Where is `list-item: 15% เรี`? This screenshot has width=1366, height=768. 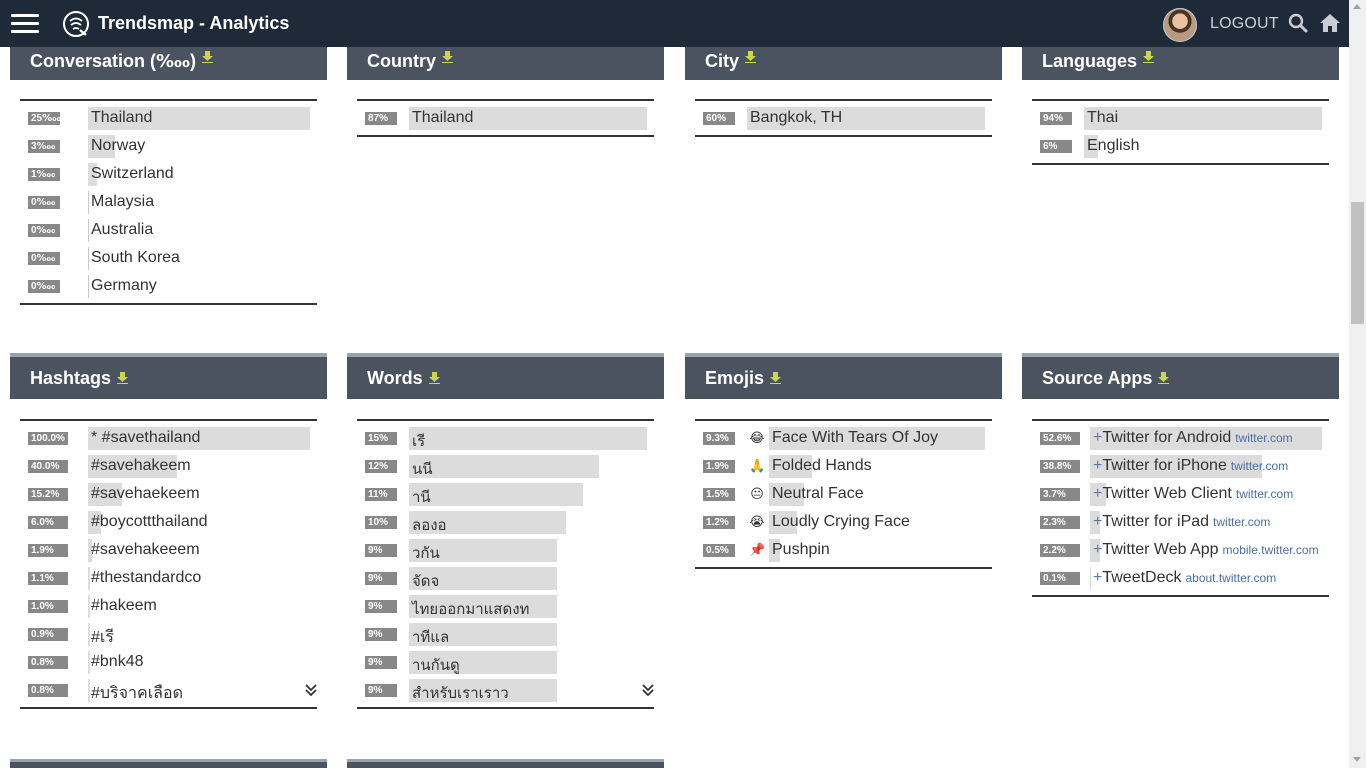 list-item: 15% เรี is located at coordinates (505, 438).